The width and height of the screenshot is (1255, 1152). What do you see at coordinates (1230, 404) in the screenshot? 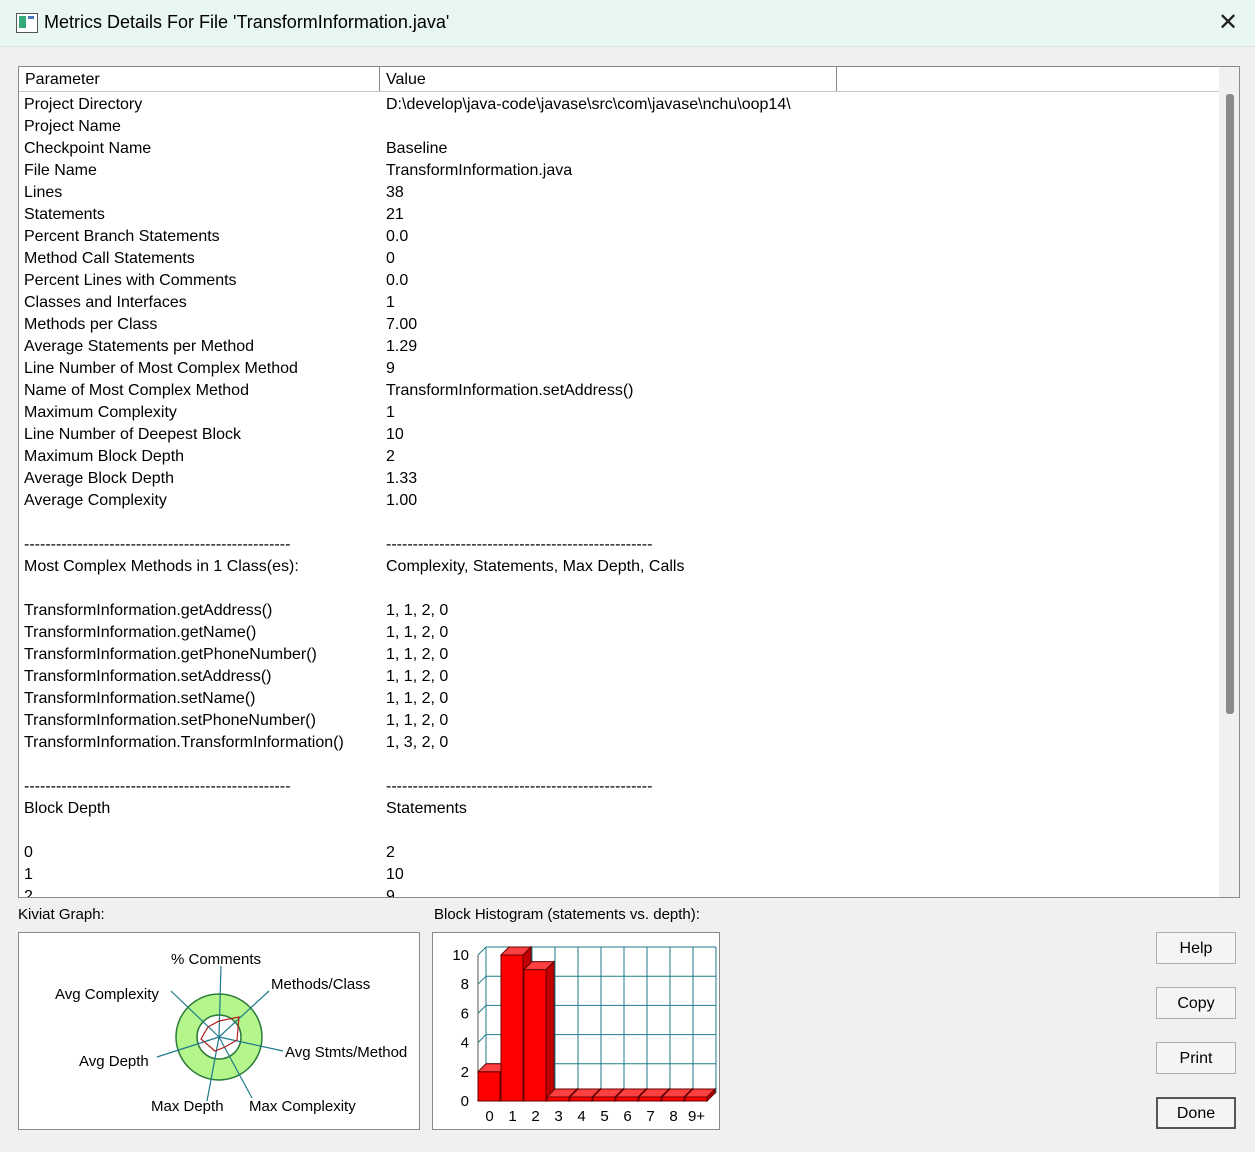
I see `scrollbar-thumb` at bounding box center [1230, 404].